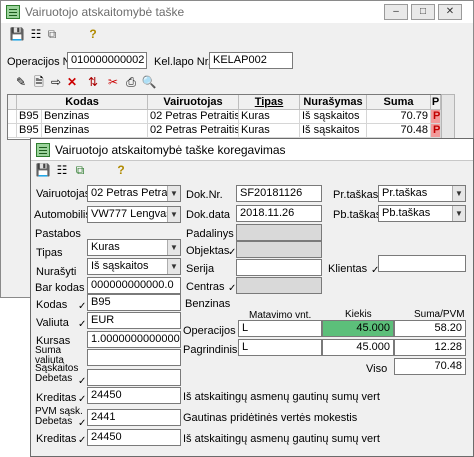 The height and width of the screenshot is (457, 474). What do you see at coordinates (60, 288) in the screenshot?
I see `bar-kodas-label: Bar kodas` at bounding box center [60, 288].